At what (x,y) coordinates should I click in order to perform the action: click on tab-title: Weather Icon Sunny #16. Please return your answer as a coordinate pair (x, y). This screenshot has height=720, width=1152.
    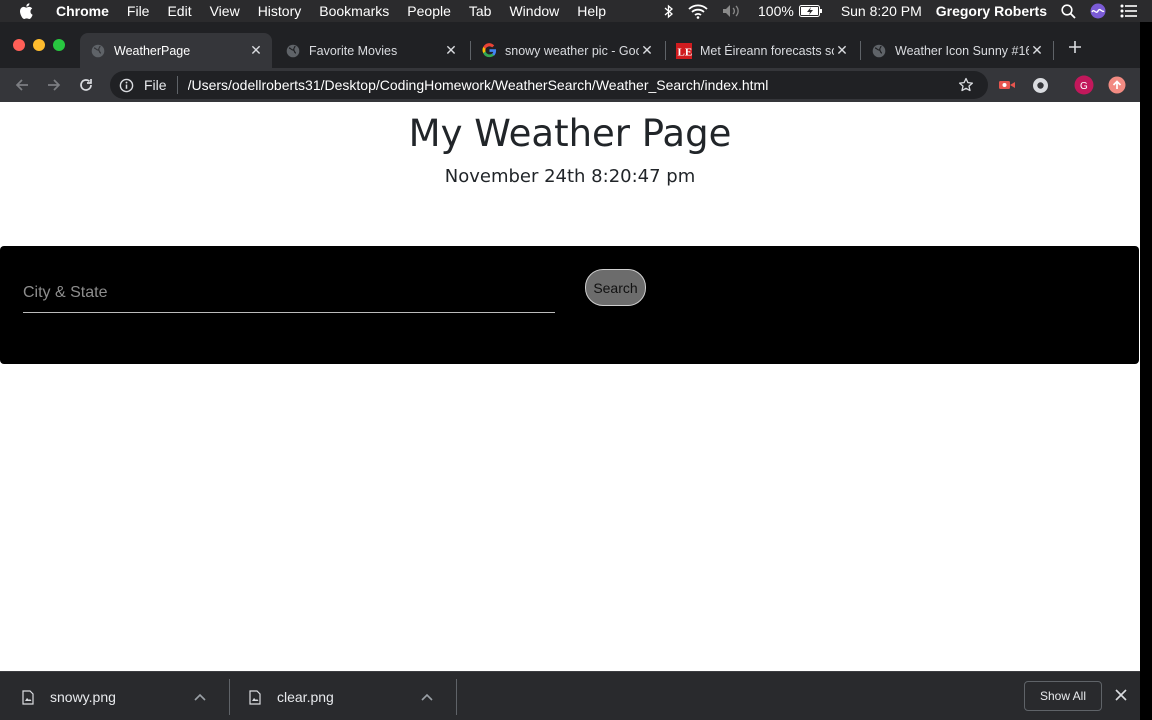
    Looking at the image, I should click on (962, 50).